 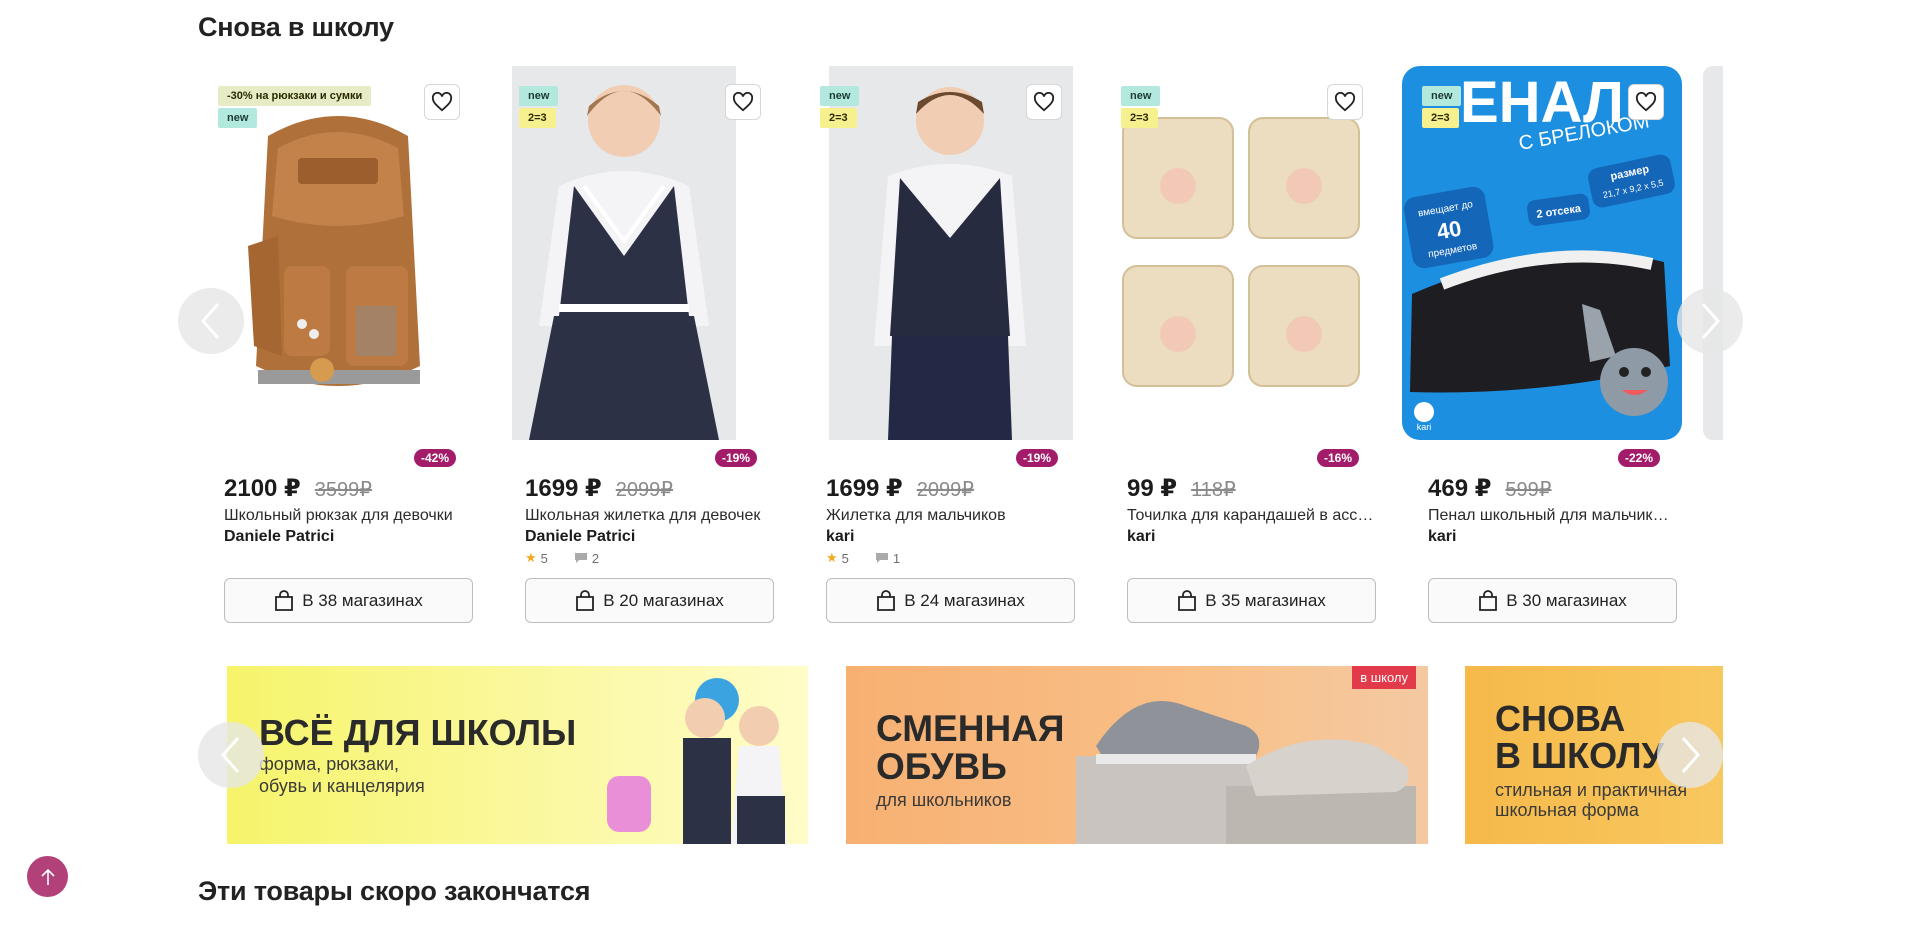 I want to click on current-price: 99 ₽, so click(x=1152, y=488).